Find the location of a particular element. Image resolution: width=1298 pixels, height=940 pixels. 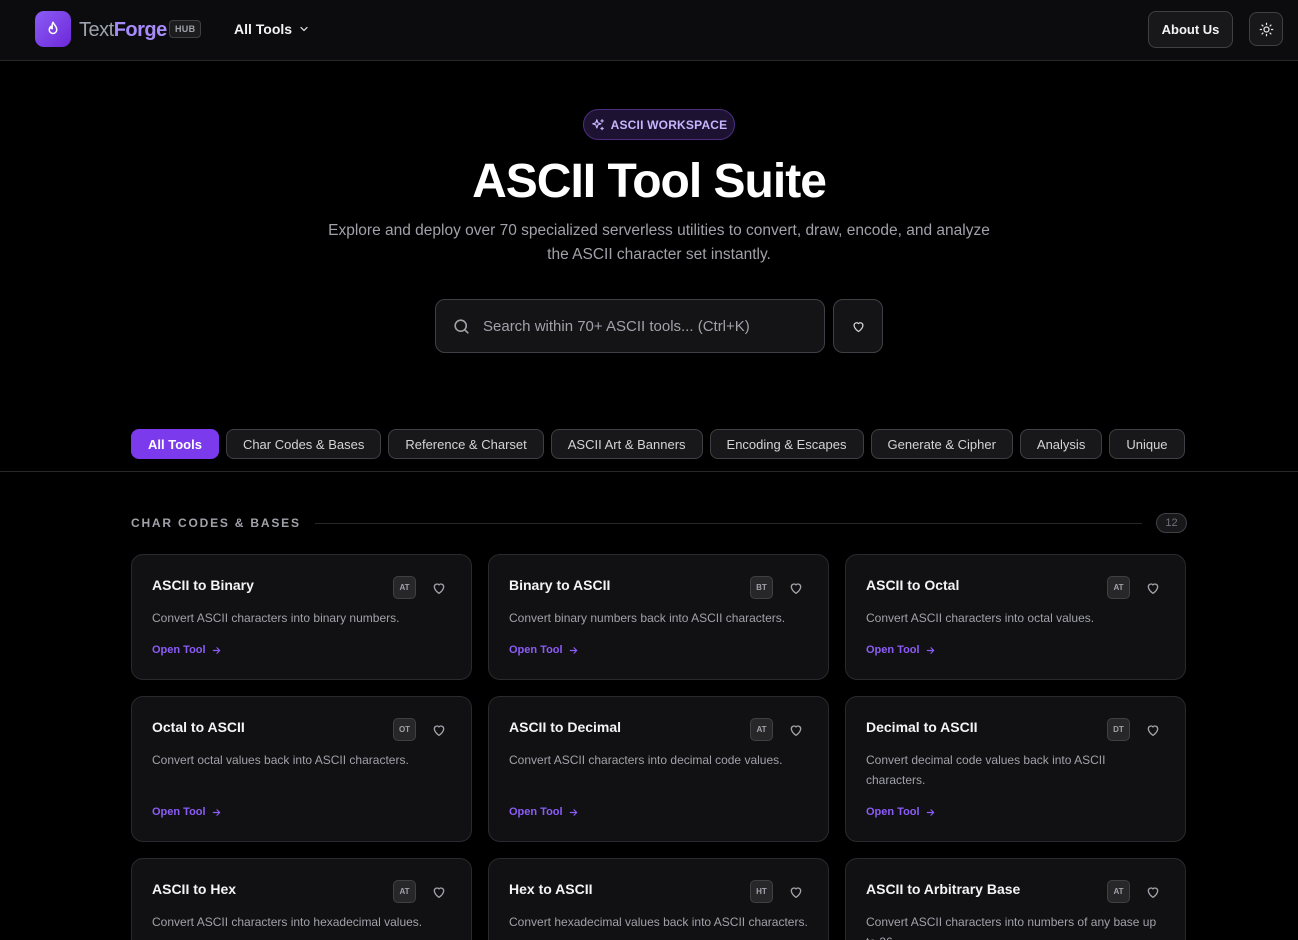

card-title: Binary to ASCII is located at coordinates (560, 585).